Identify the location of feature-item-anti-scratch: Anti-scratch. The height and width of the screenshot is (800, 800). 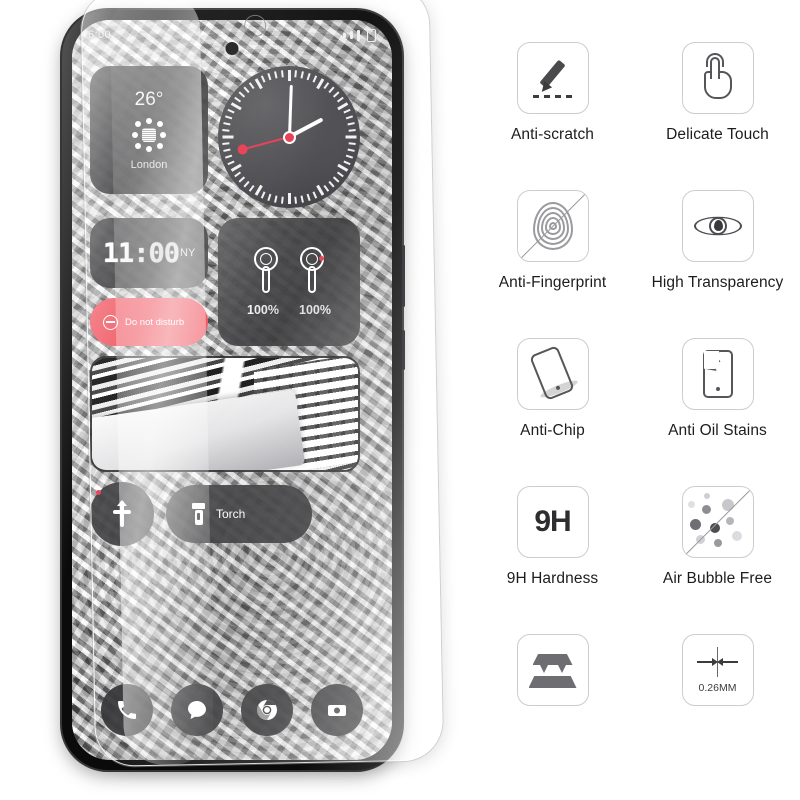
(552, 116).